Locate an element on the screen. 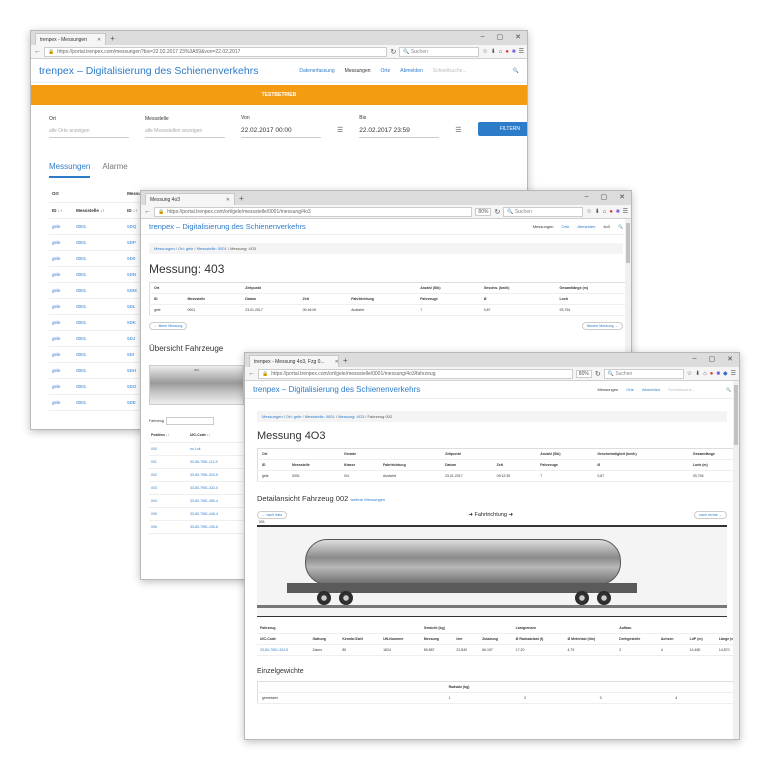 This screenshot has width=768, height=768. table-cell: 33-80-7951-446-4 is located at coordinates (215, 514).